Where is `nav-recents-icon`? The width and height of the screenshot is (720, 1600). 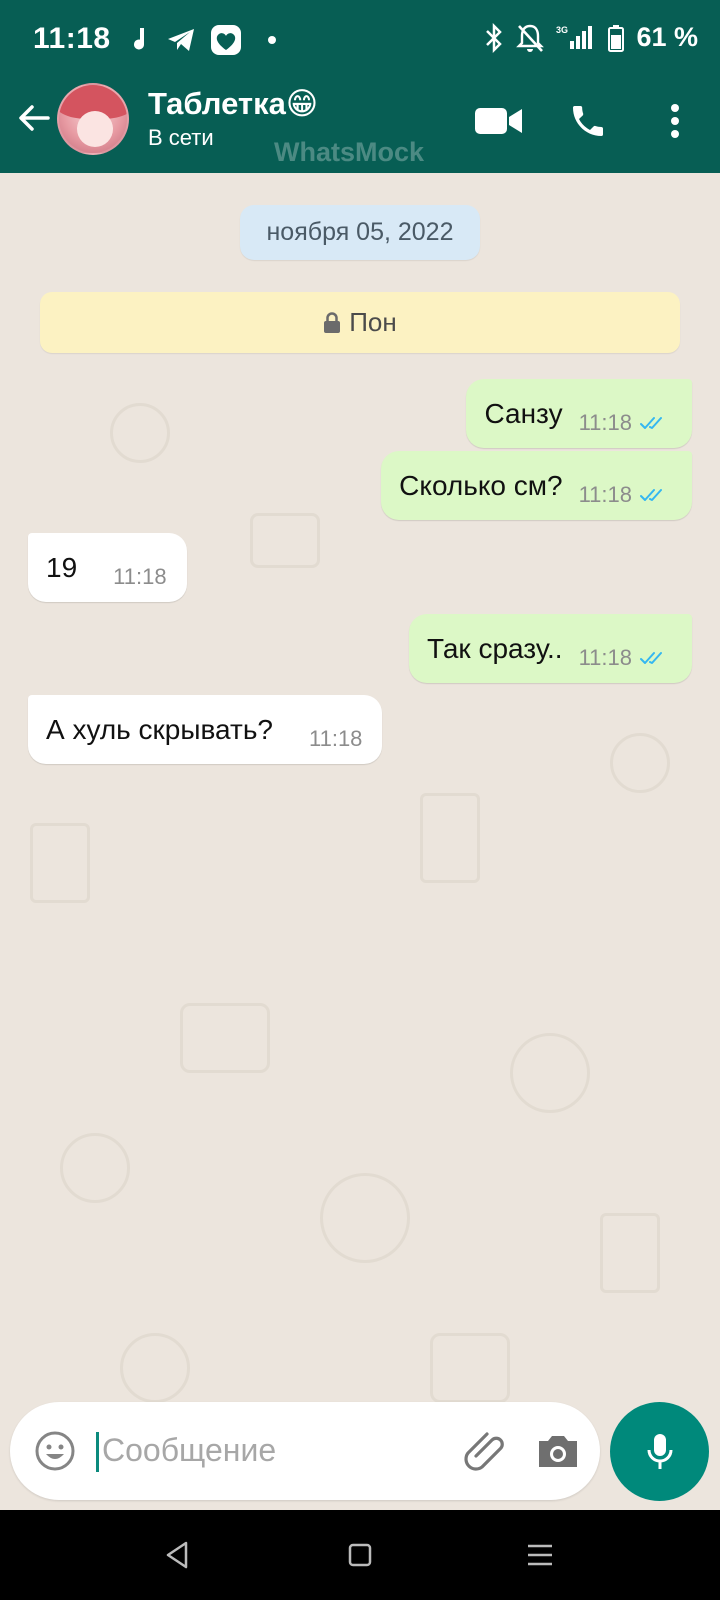 nav-recents-icon is located at coordinates (540, 1555).